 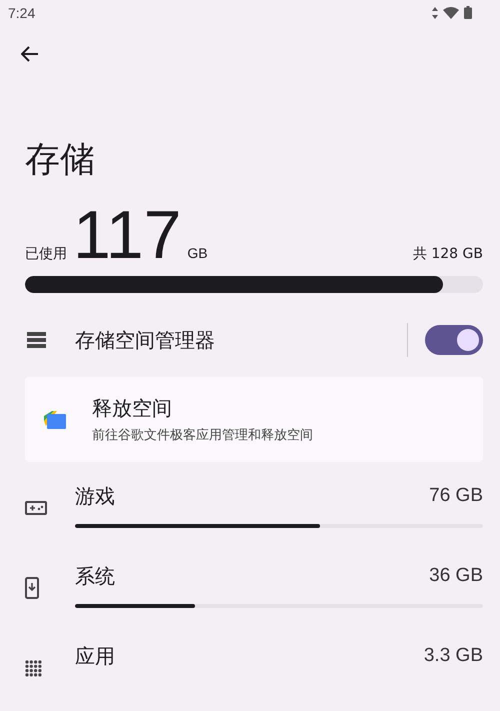 I want to click on battery-icon, so click(x=468, y=12).